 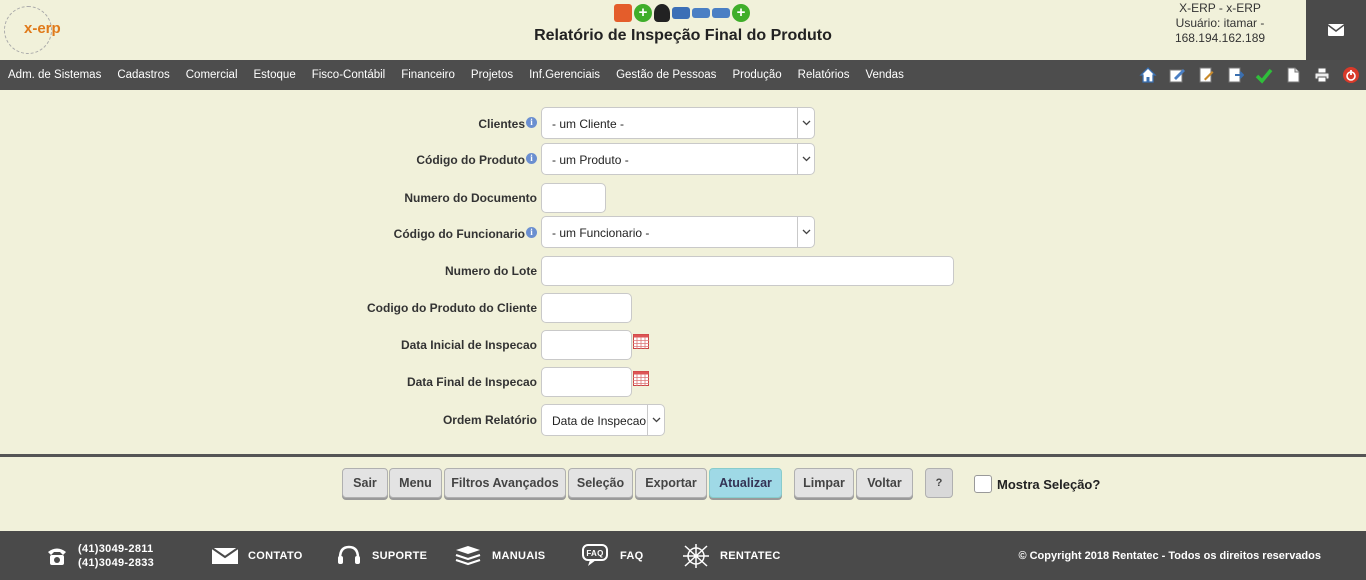 What do you see at coordinates (1177, 75) in the screenshot?
I see `edit-icon` at bounding box center [1177, 75].